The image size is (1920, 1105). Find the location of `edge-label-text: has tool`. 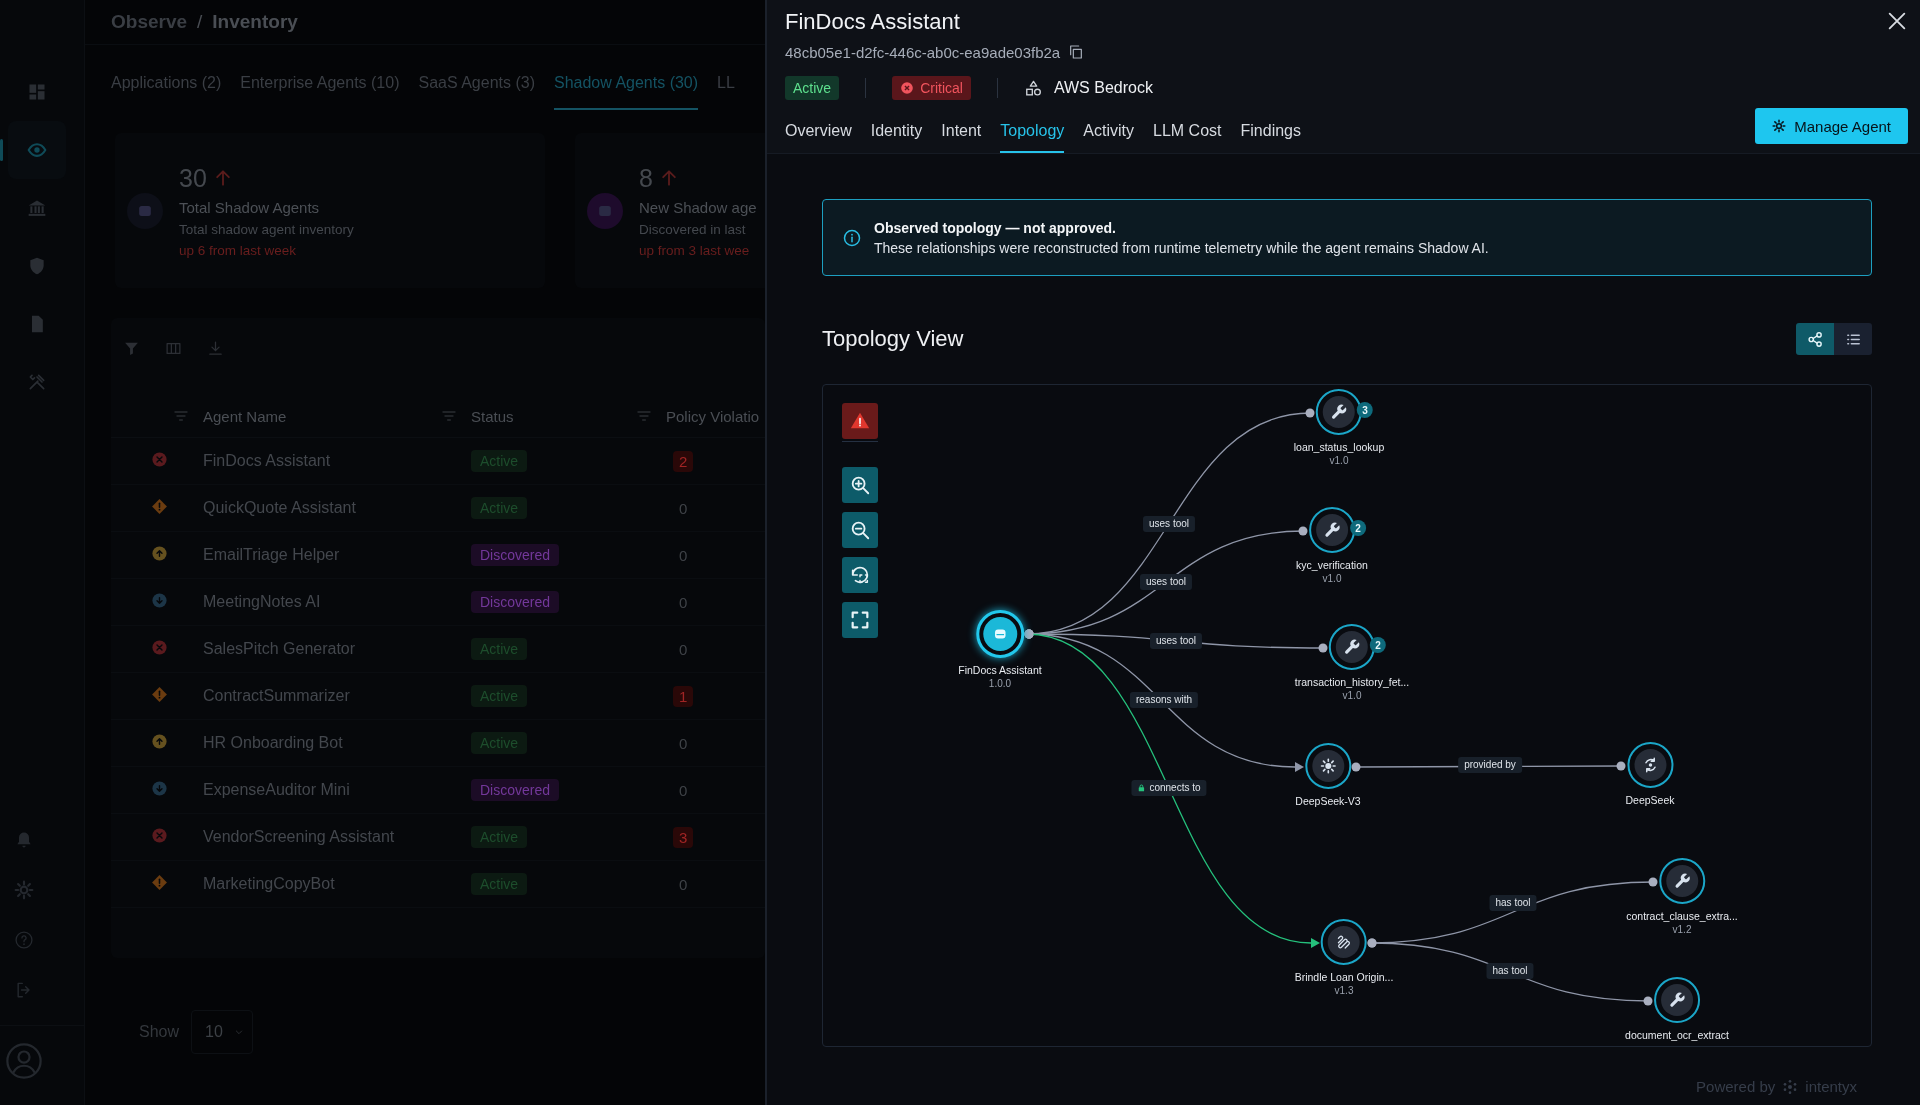

edge-label-text: has tool is located at coordinates (1513, 903).